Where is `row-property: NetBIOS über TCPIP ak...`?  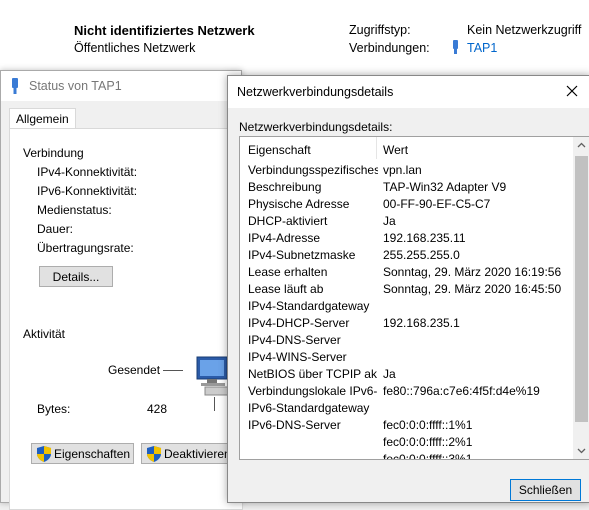 row-property: NetBIOS über TCPIP ak... is located at coordinates (313, 374).